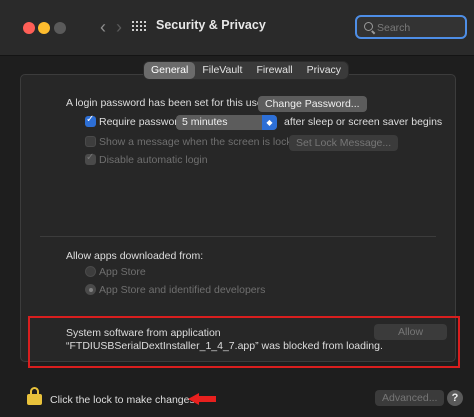 The height and width of the screenshot is (417, 474). Describe the element at coordinates (211, 25) in the screenshot. I see `window-title: Security & Privacy` at that location.